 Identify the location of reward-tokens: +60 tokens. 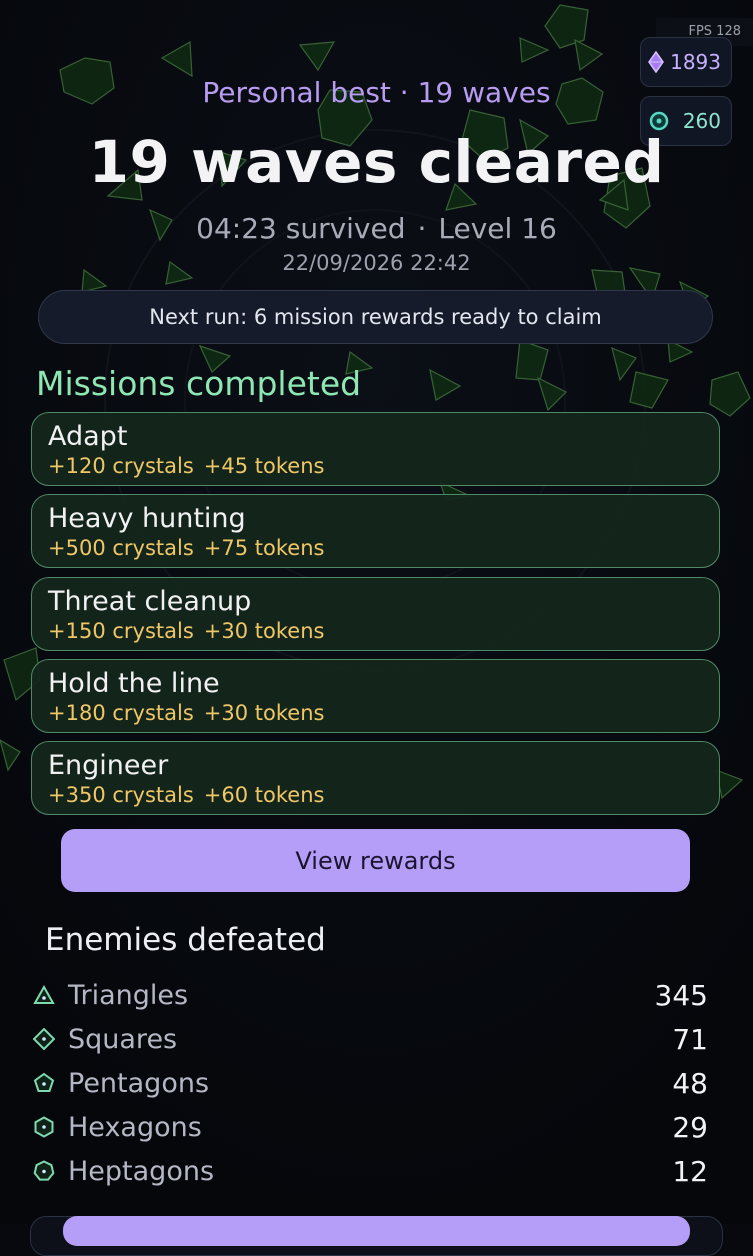
(264, 795).